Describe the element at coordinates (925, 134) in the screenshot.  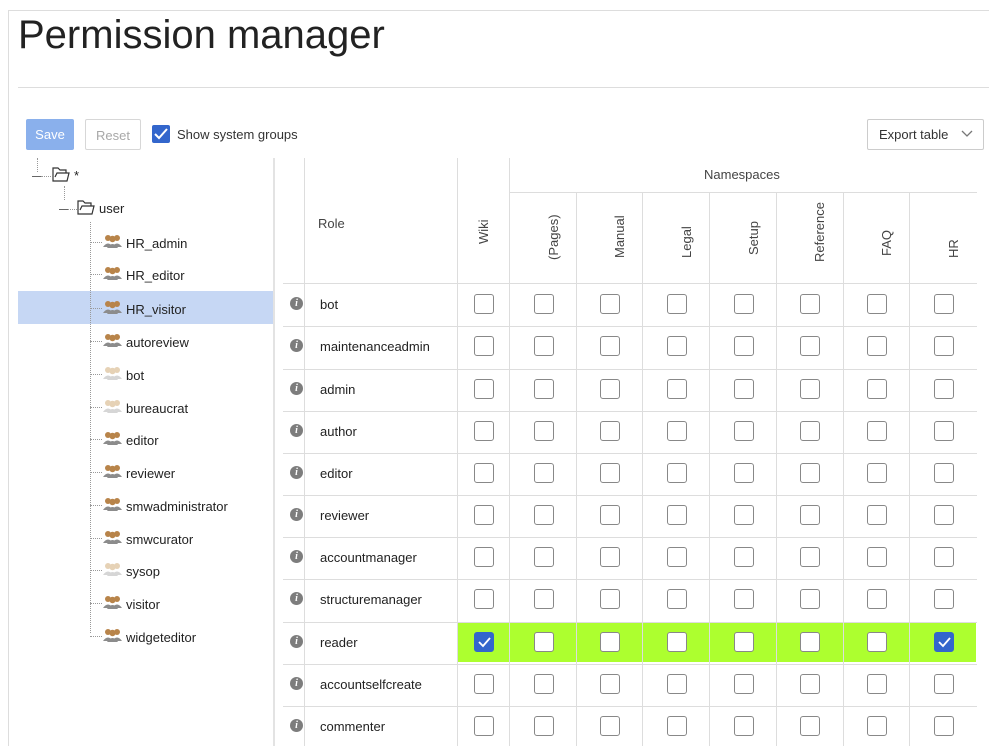
I see `export-table-button: Export table` at that location.